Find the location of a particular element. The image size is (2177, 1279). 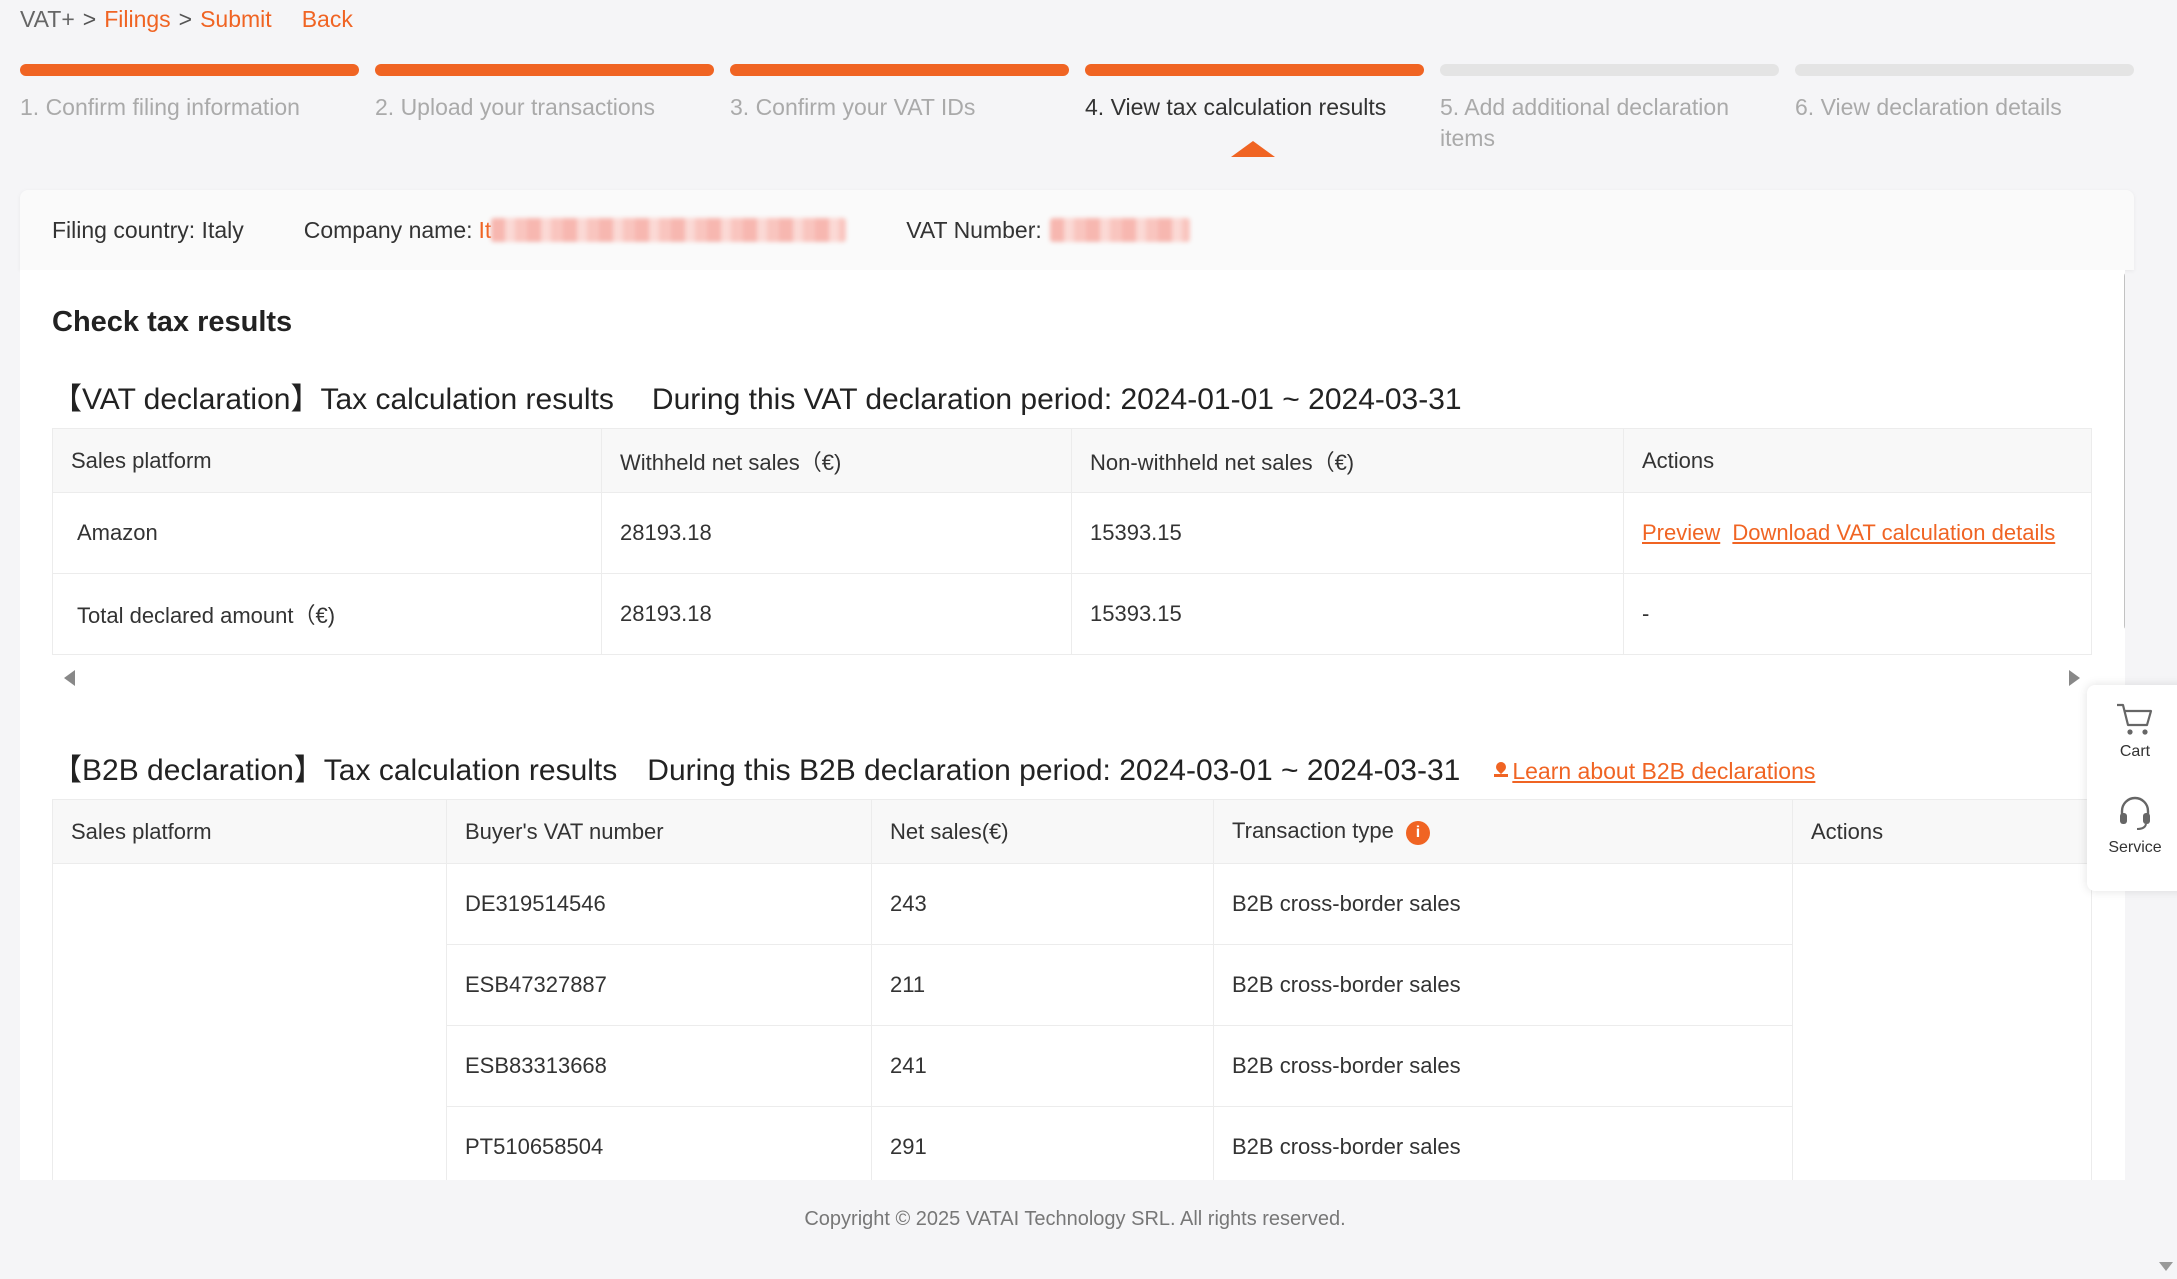

info-icon: i is located at coordinates (1417, 832).